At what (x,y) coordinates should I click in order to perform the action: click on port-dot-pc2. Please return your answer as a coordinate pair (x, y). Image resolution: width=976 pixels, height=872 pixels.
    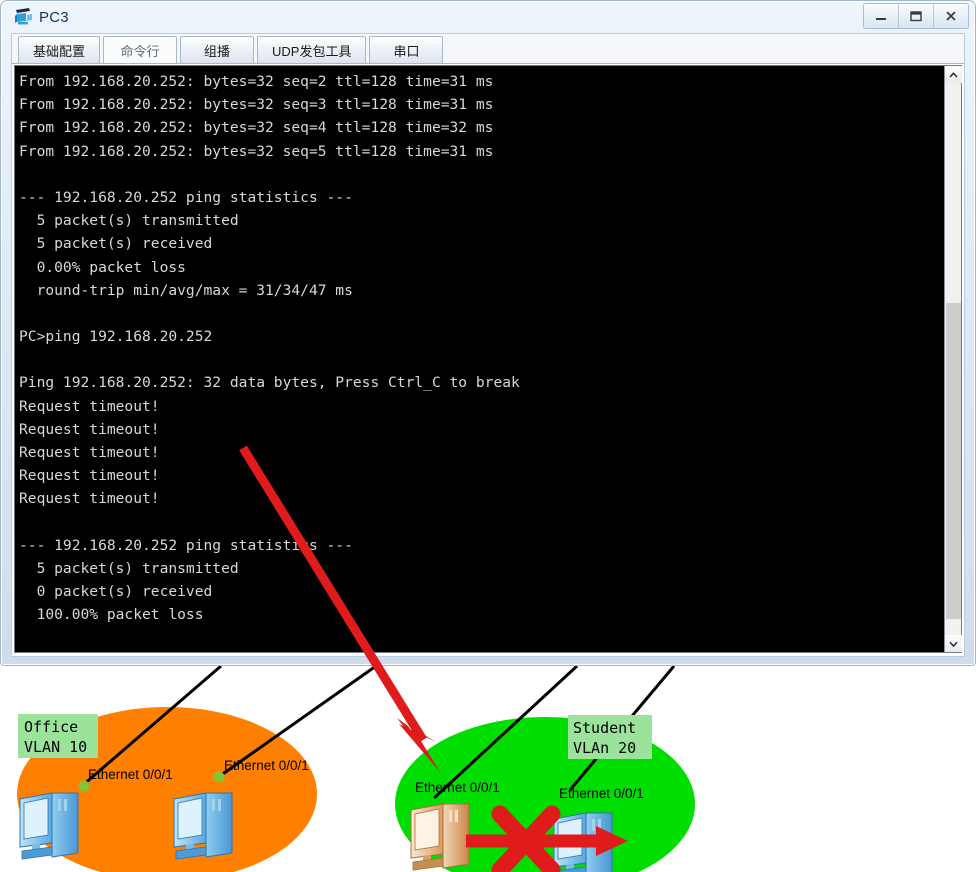
    Looking at the image, I should click on (84, 786).